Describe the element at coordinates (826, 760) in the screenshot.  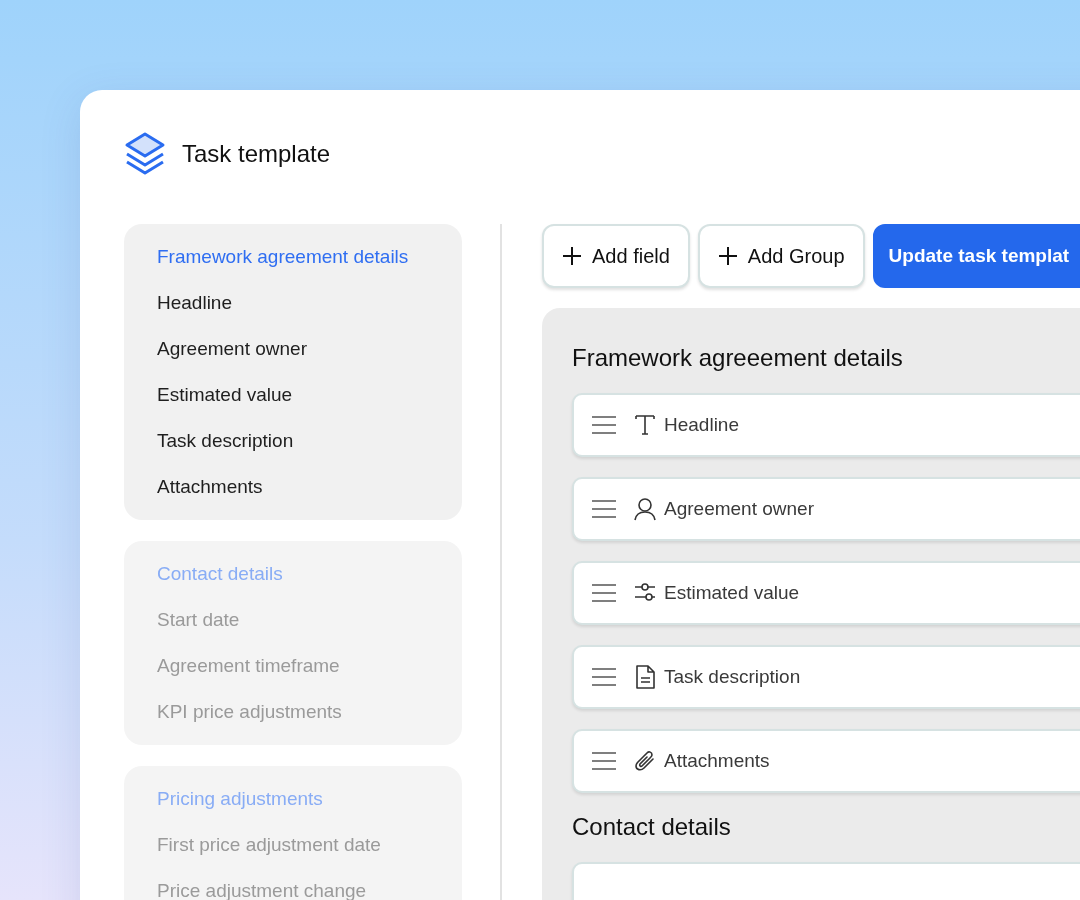
I see `field-row: Attachments` at that location.